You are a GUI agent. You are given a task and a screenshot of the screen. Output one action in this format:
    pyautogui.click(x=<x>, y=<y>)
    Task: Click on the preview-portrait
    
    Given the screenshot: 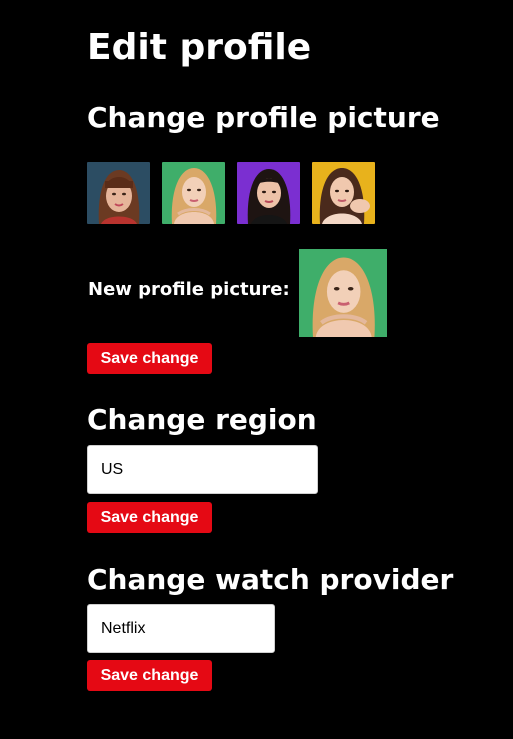 What is the action you would take?
    pyautogui.click(x=343, y=293)
    